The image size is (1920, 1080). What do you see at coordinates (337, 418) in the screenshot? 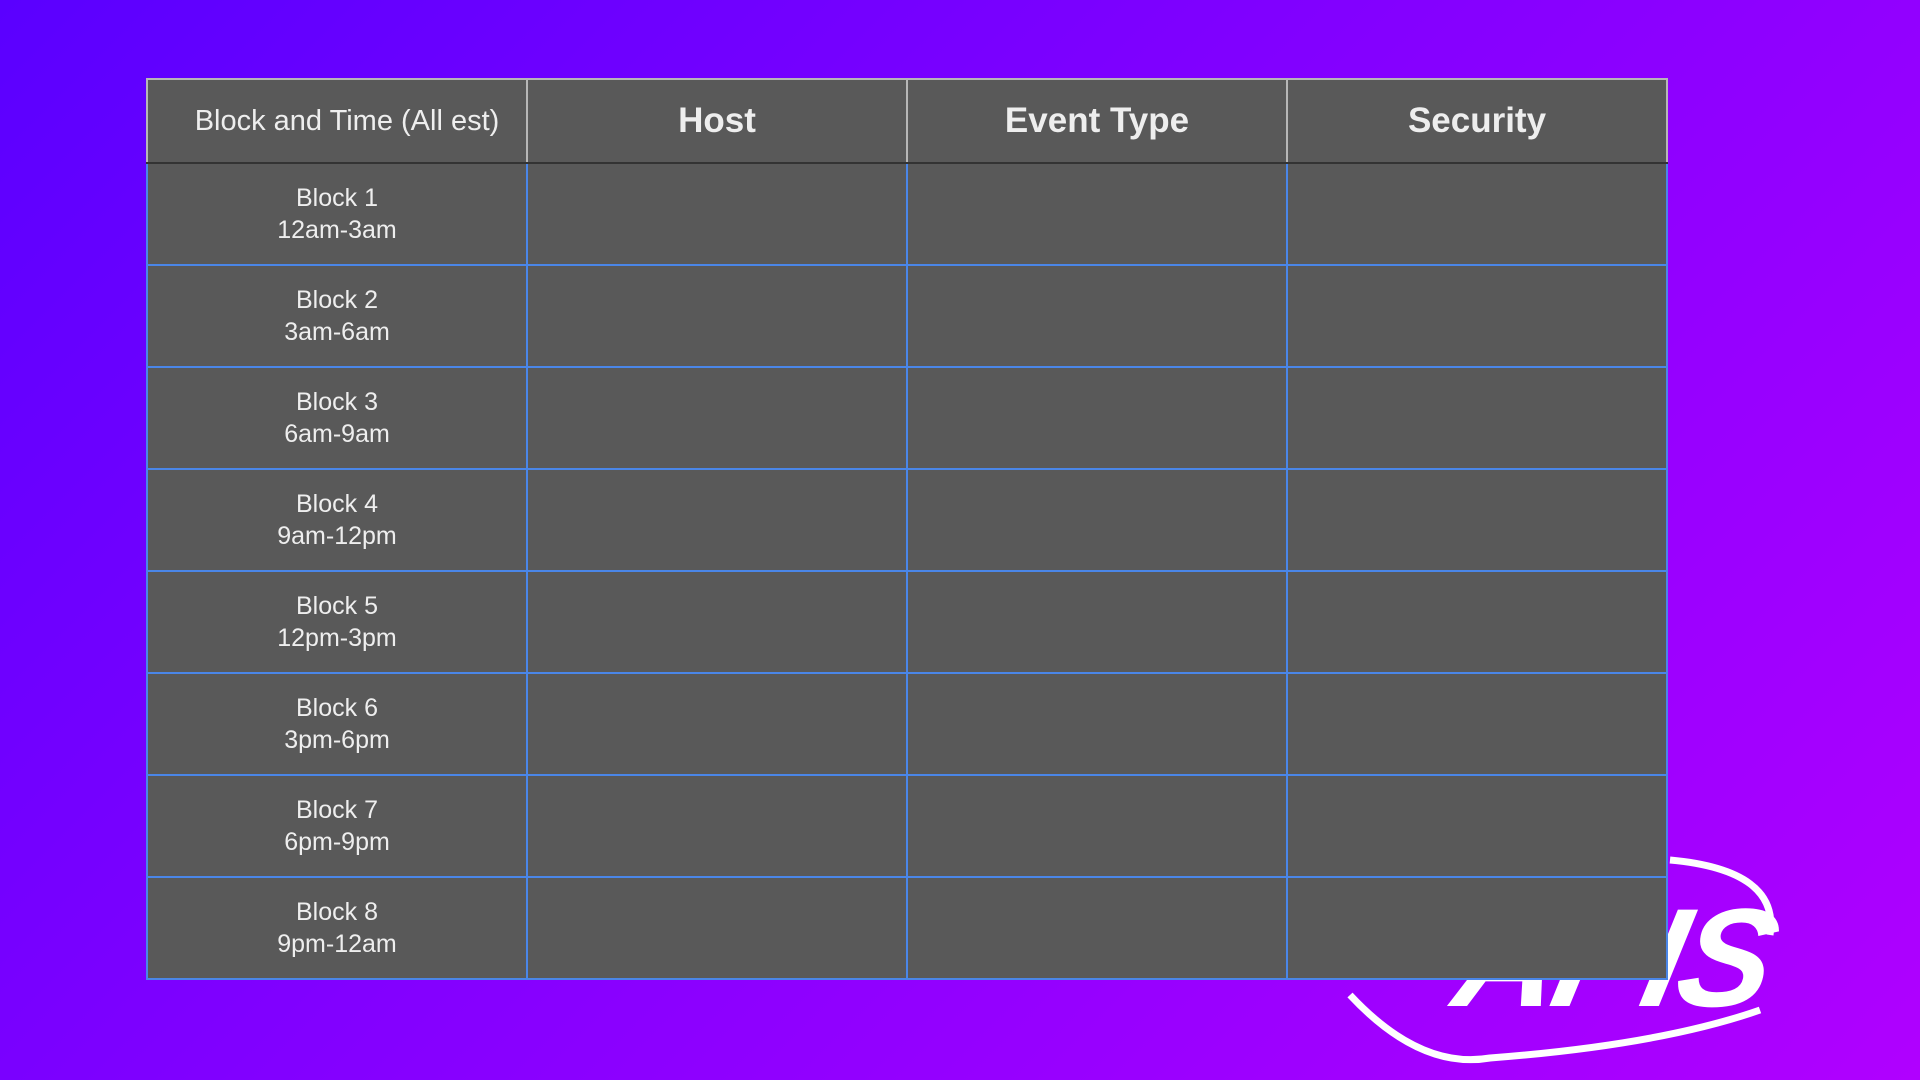
I see `block-time-cell: Block 3 6am-9am` at bounding box center [337, 418].